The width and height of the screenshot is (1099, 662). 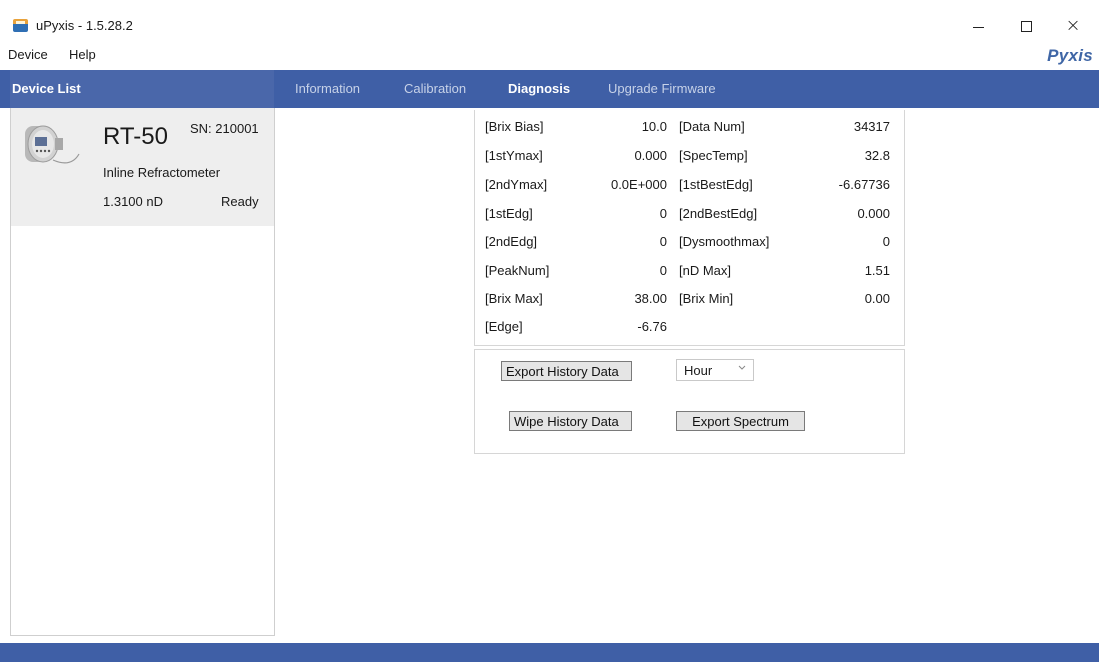 I want to click on diag-value: -6.67736, so click(x=864, y=184).